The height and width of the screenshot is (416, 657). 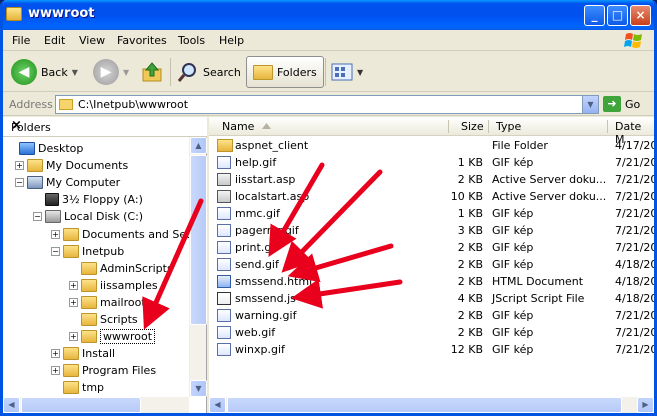 What do you see at coordinates (472, 126) in the screenshot?
I see `column-size: Size` at bounding box center [472, 126].